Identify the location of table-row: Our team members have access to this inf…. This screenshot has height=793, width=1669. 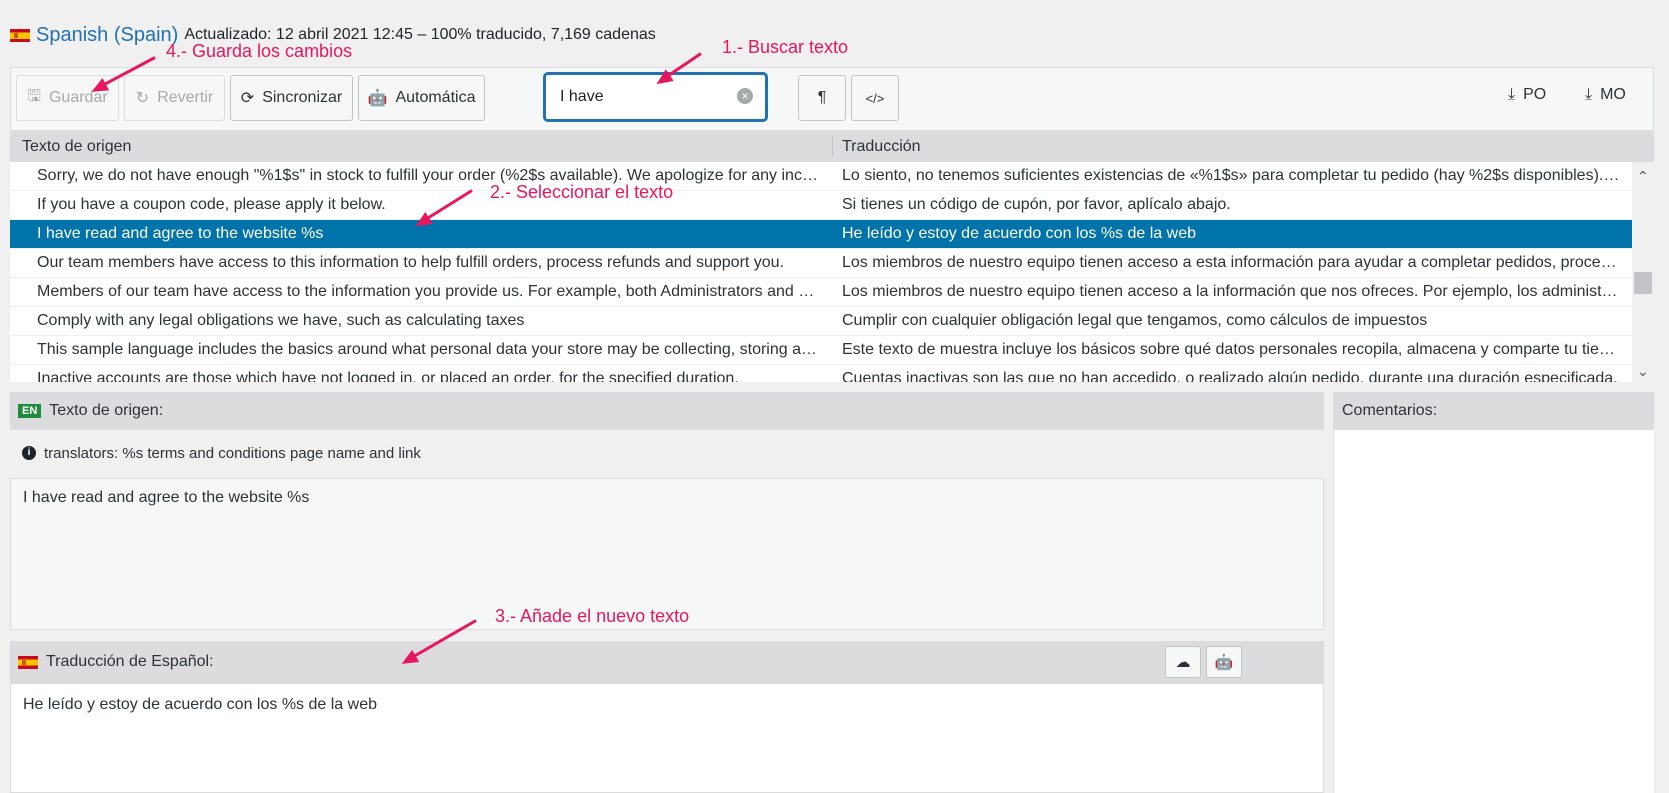
(821, 263).